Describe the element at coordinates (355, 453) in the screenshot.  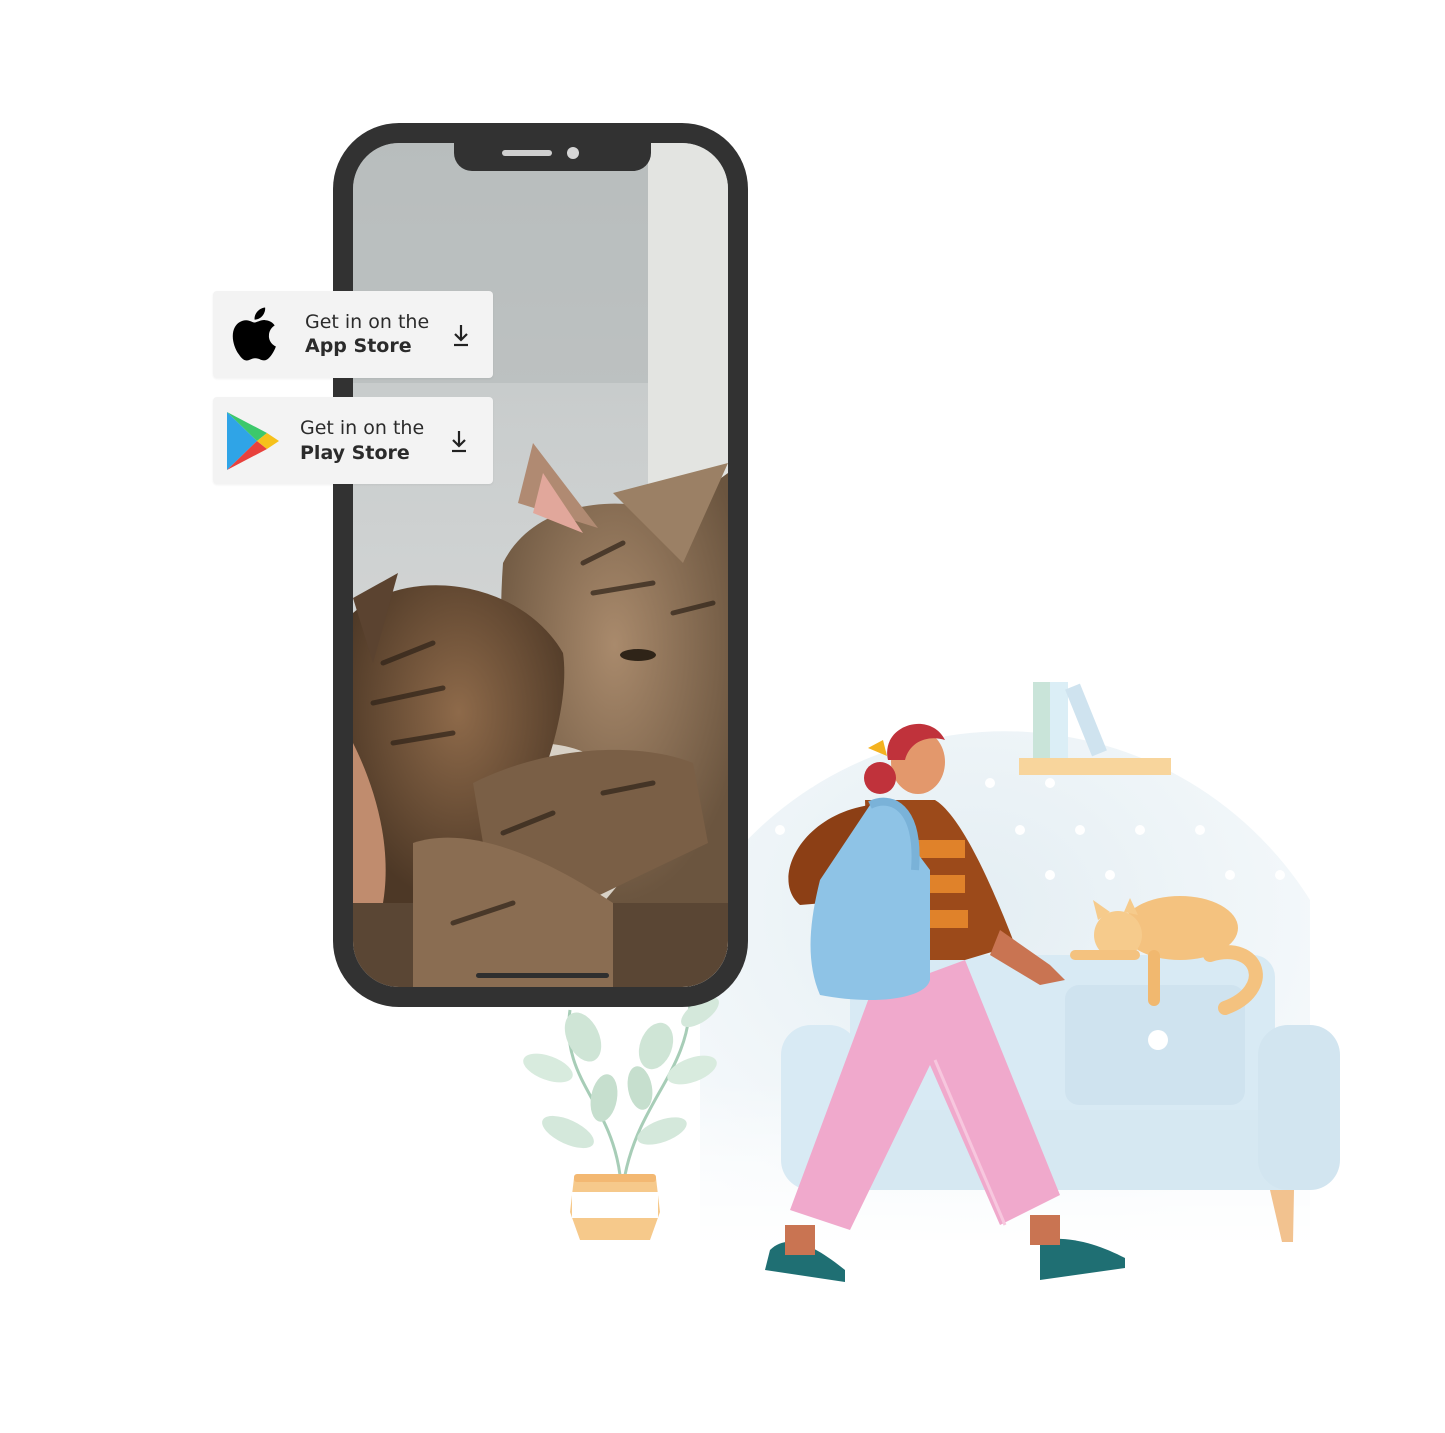
I see `play-store-label: Play Store` at that location.